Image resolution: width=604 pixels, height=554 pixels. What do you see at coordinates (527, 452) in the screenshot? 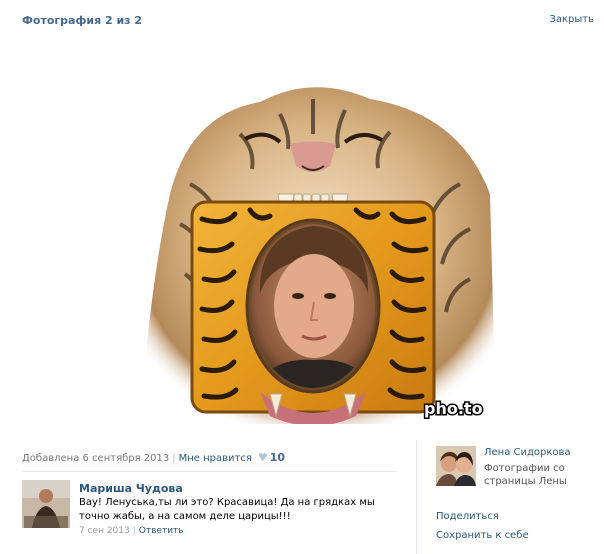
I see `owner-name-link: Лена Сидоркова` at bounding box center [527, 452].